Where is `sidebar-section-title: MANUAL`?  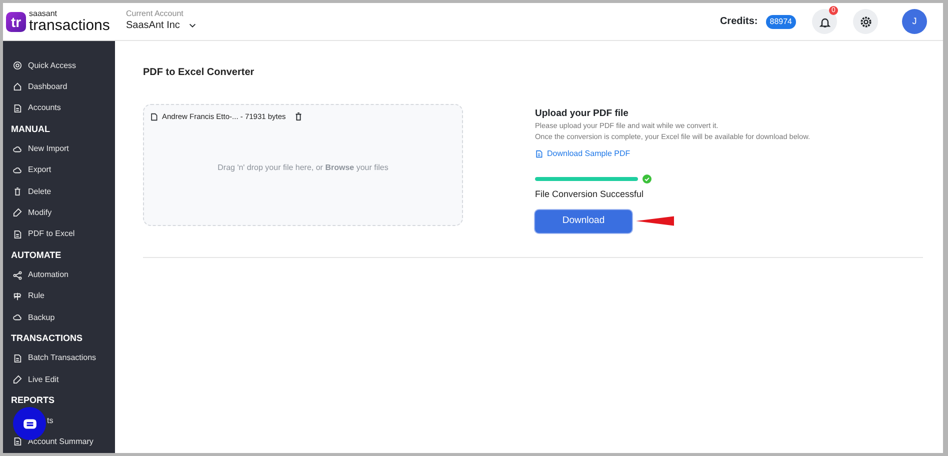 sidebar-section-title: MANUAL is located at coordinates (31, 129).